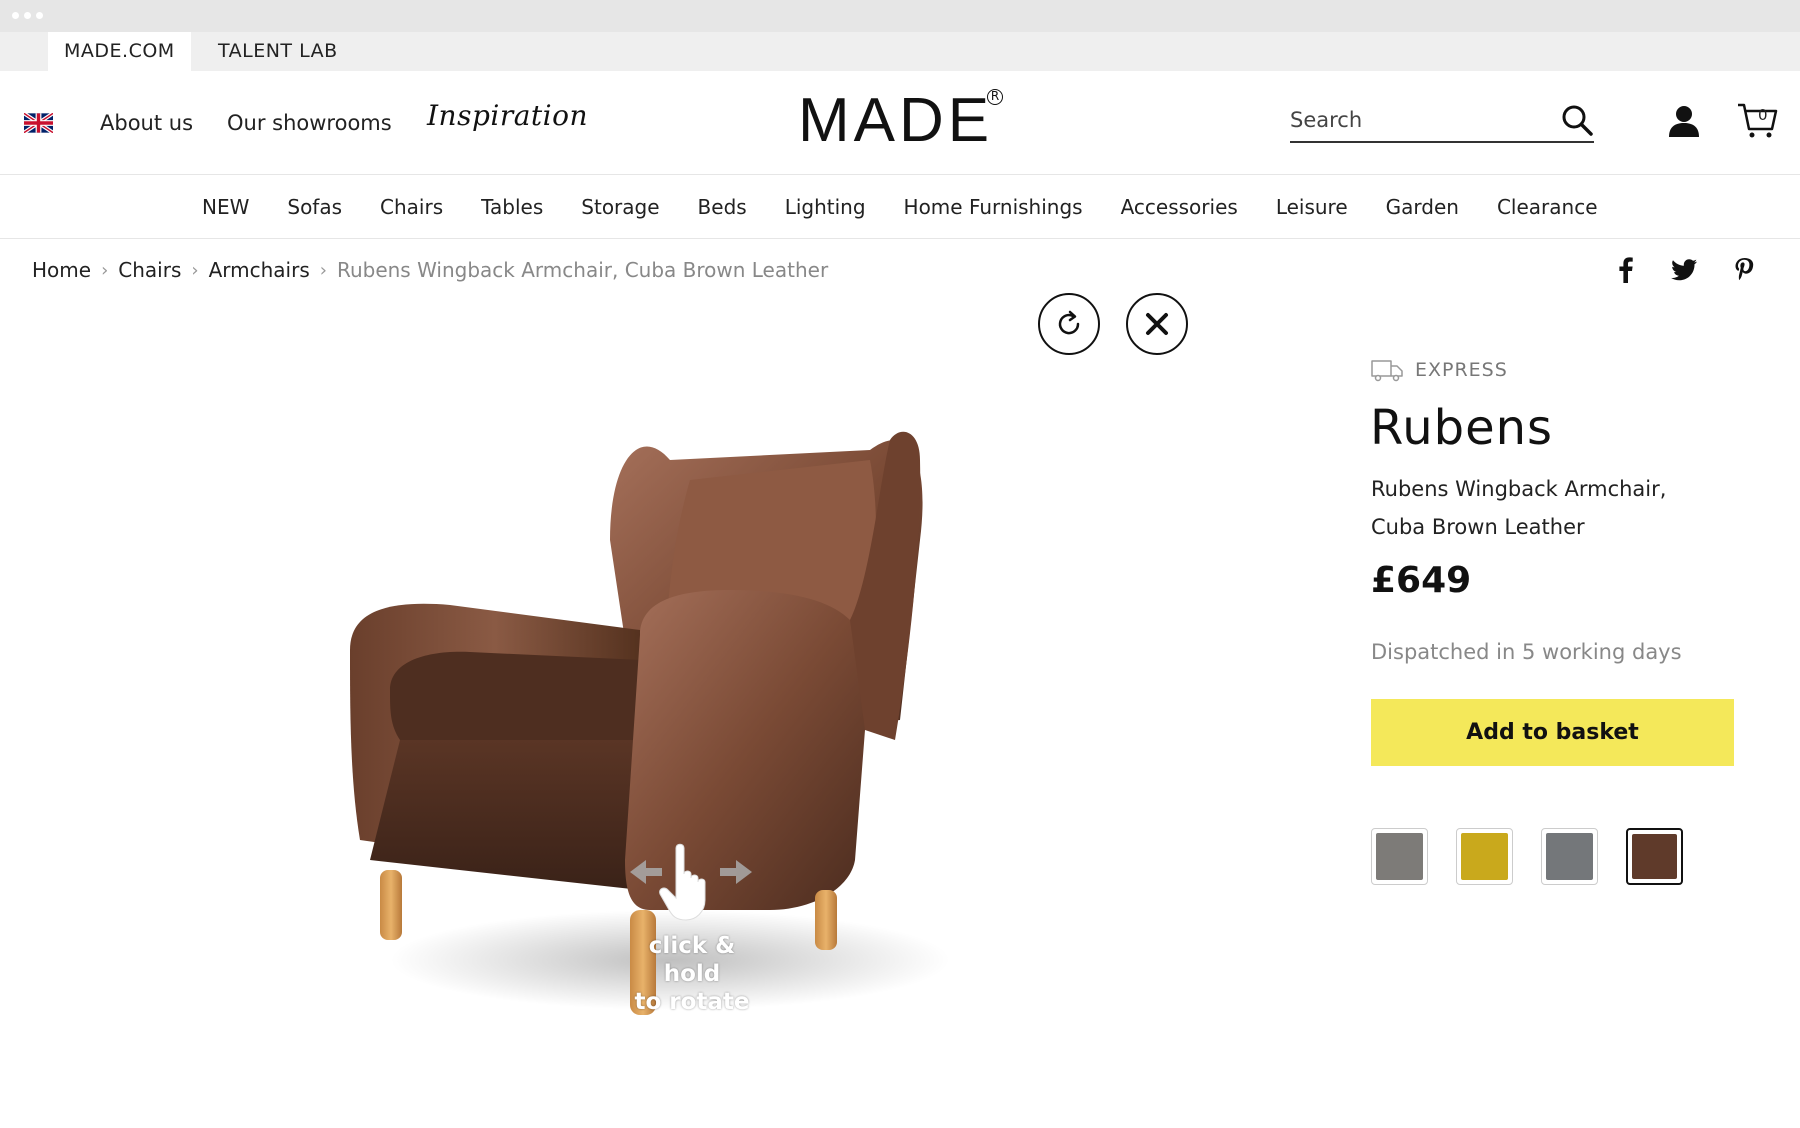 The height and width of the screenshot is (1128, 1800). What do you see at coordinates (1577, 120) in the screenshot?
I see `search-icon` at bounding box center [1577, 120].